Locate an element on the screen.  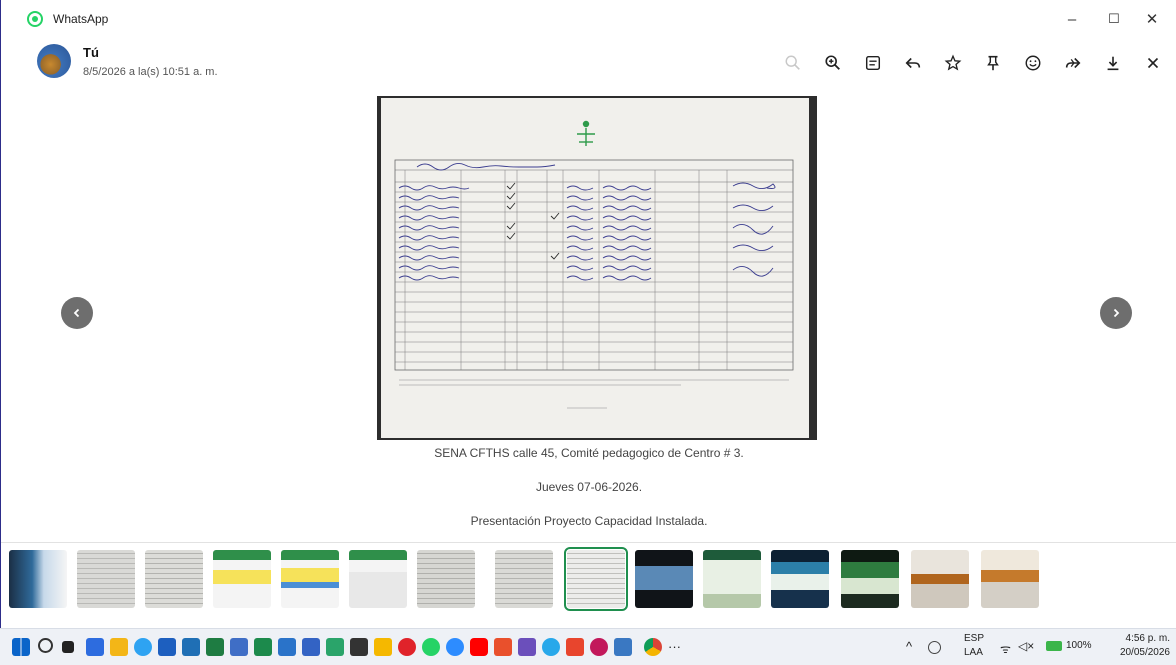
store-icon is located at coordinates (167, 647).